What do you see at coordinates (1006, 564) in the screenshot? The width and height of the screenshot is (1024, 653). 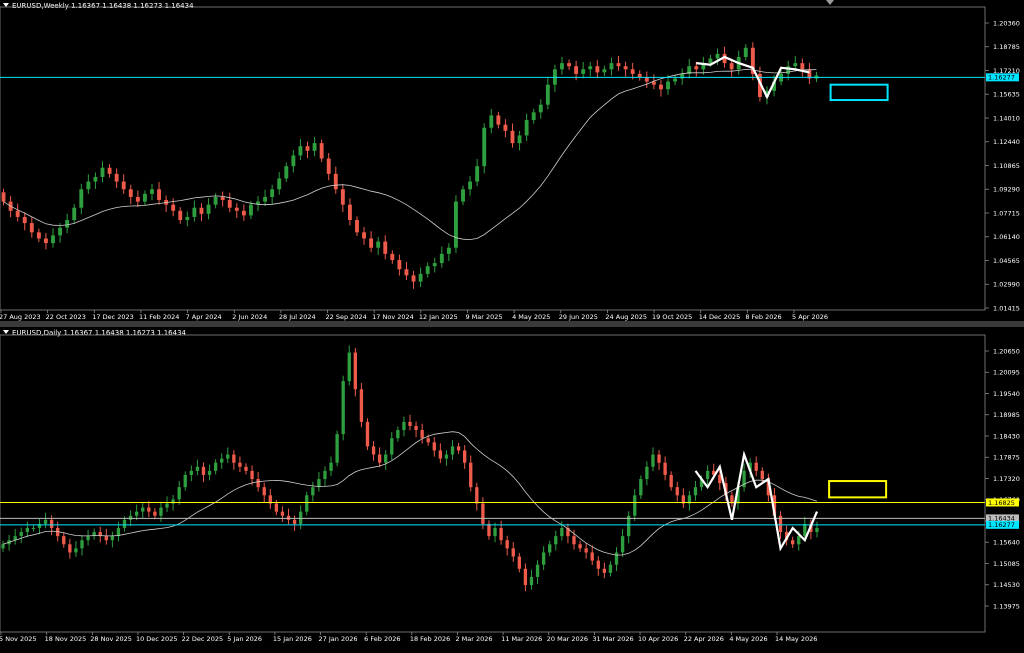 I see `y-tick-label: 1.15085` at bounding box center [1006, 564].